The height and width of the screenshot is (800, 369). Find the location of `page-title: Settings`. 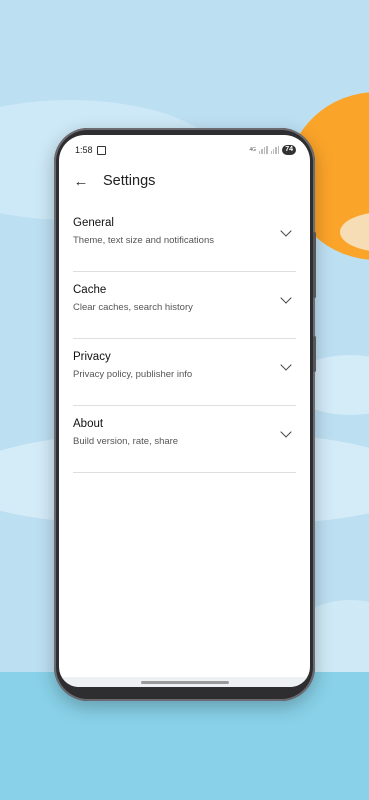

page-title: Settings is located at coordinates (129, 181).